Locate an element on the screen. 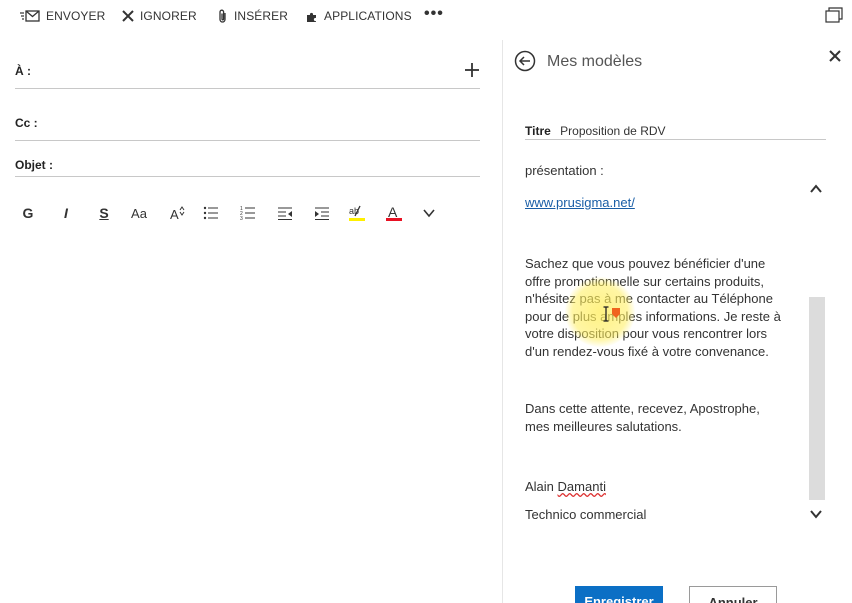 This screenshot has width=852, height=603. add-recipient-plus-icon is located at coordinates (472, 70).